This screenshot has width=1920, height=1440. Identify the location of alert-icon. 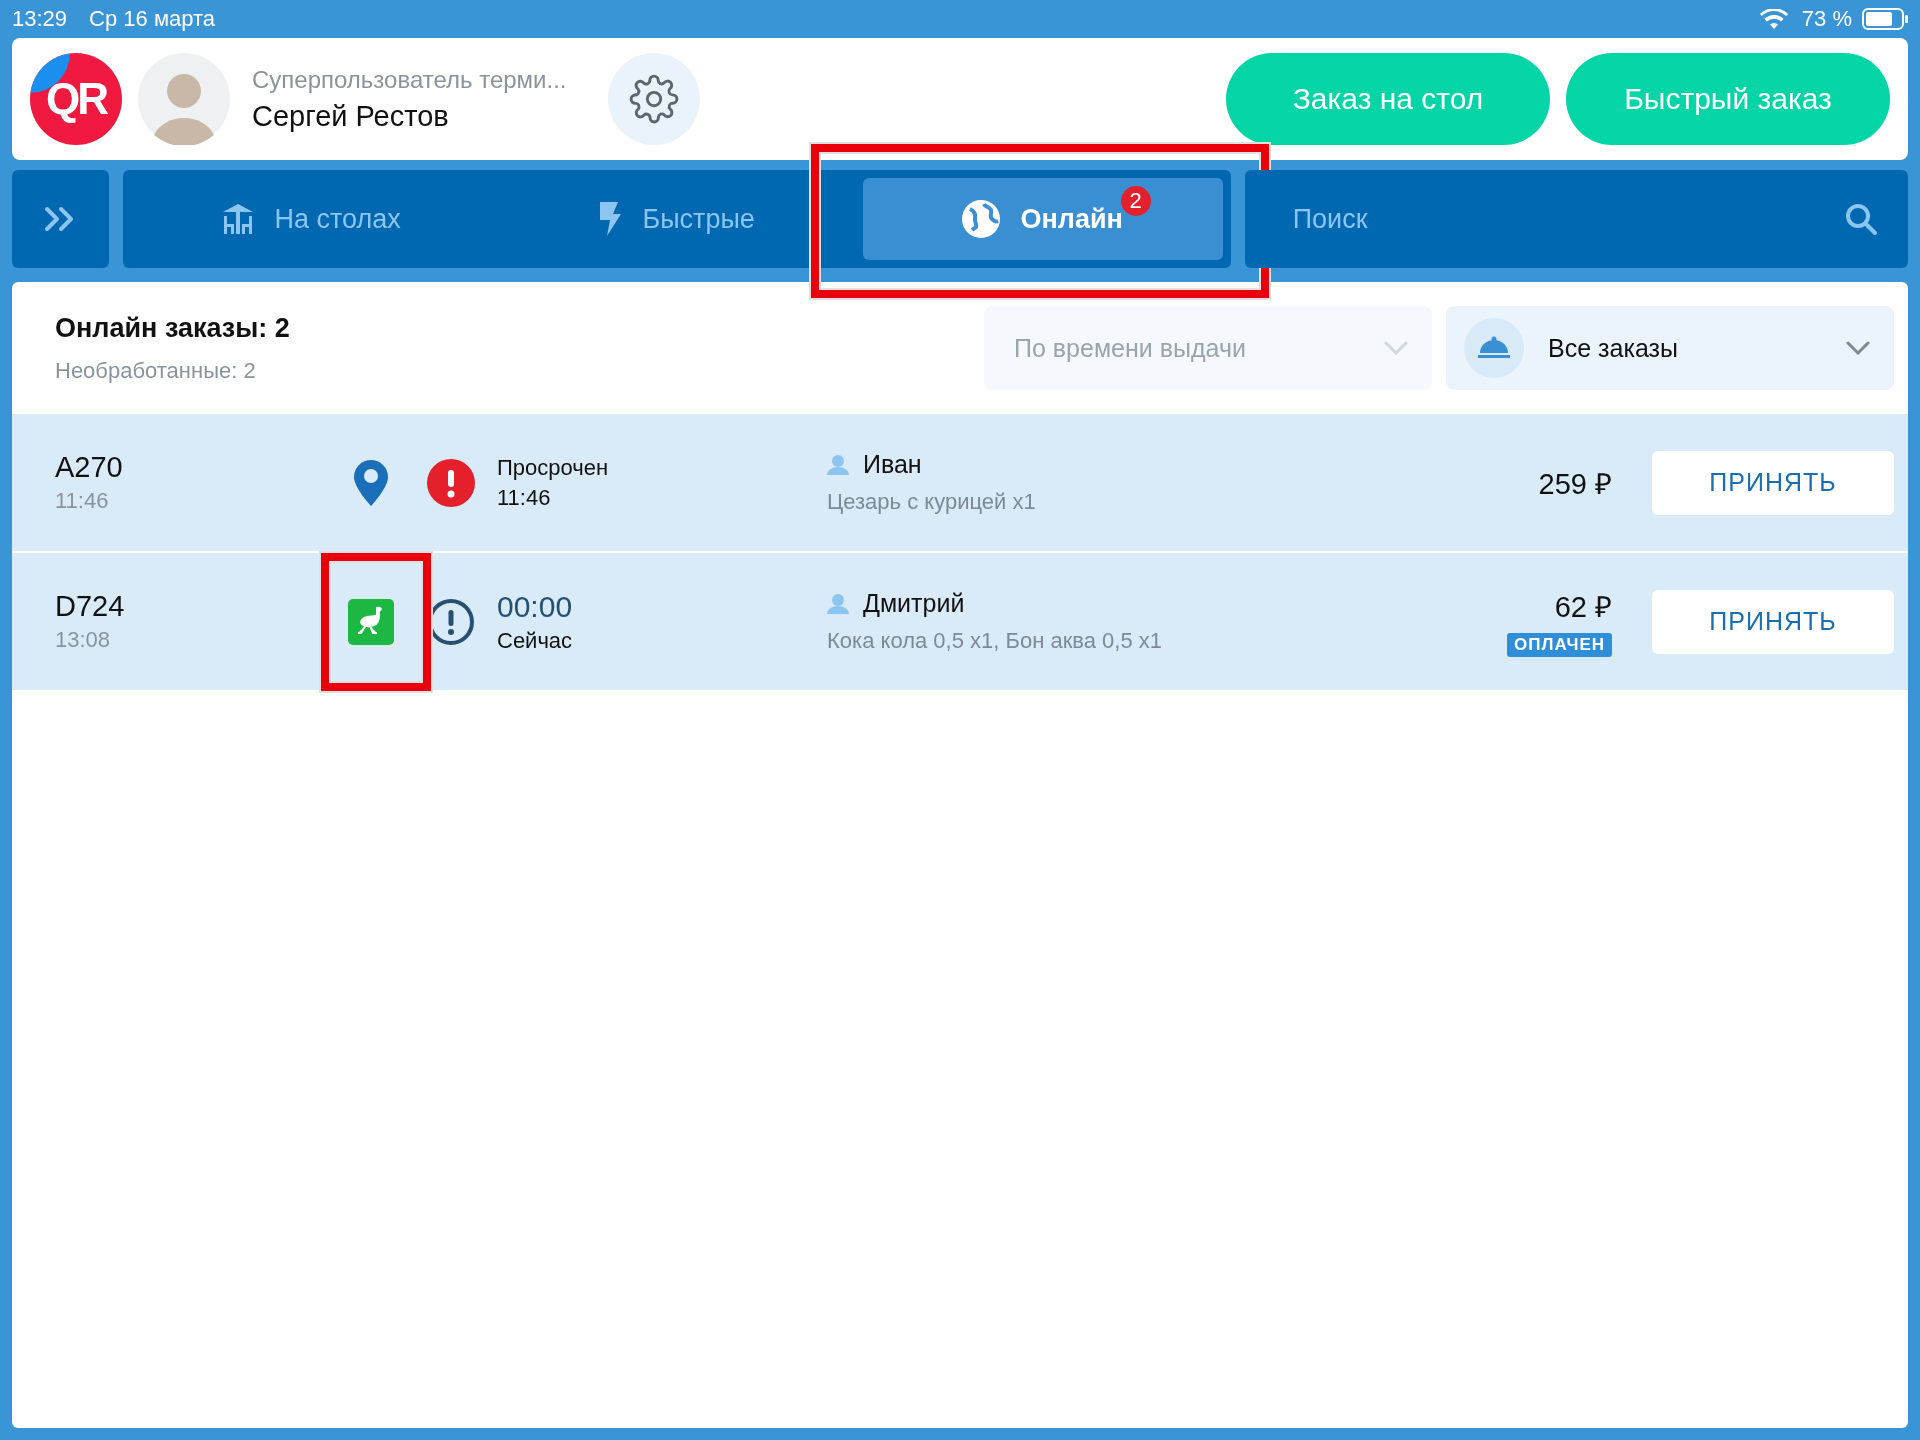
(451, 482).